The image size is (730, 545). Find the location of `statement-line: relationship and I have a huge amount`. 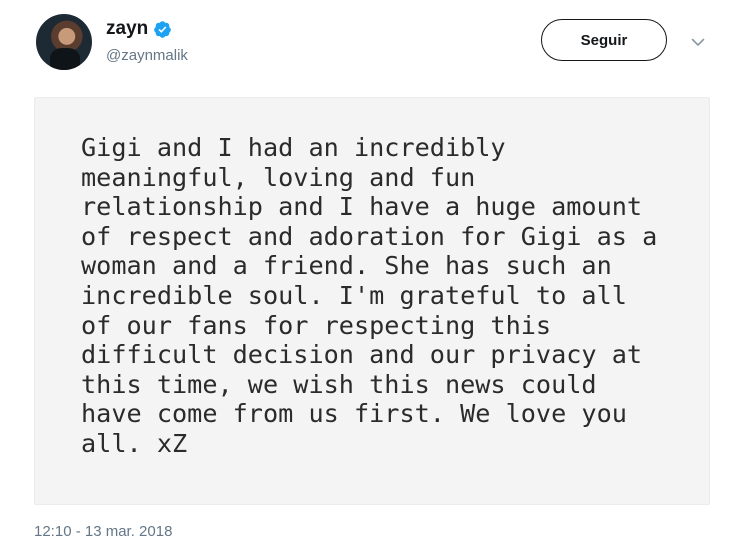

statement-line: relationship and I have a huge amount is located at coordinates (362, 207).